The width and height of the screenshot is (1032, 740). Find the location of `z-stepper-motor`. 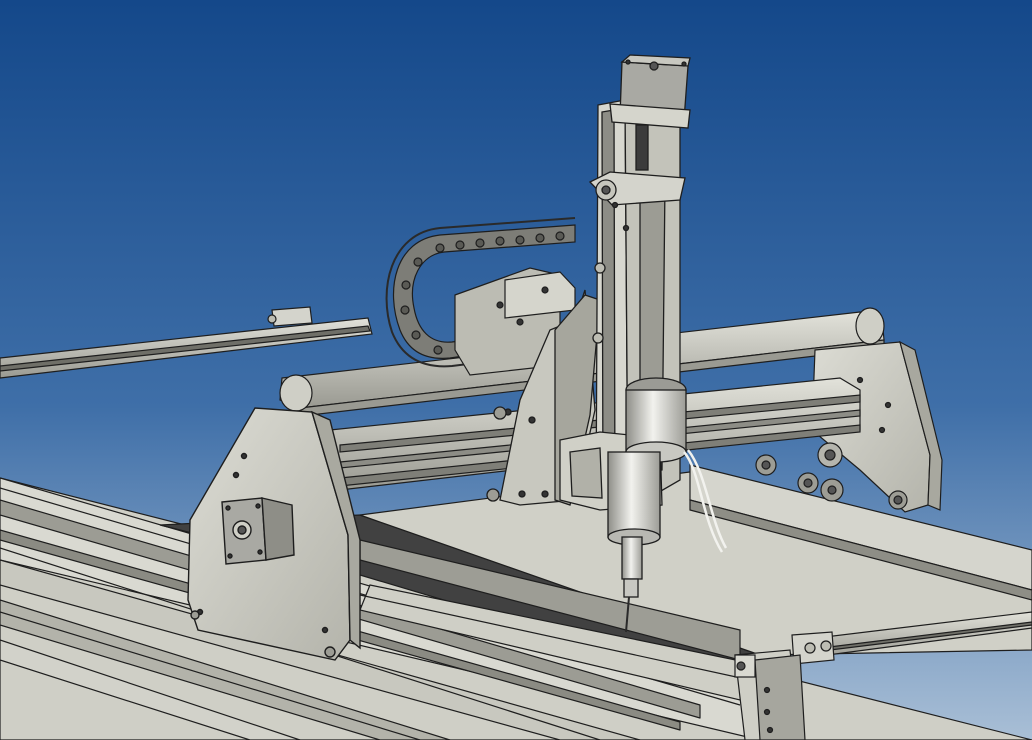

z-stepper-motor is located at coordinates (650, 91).